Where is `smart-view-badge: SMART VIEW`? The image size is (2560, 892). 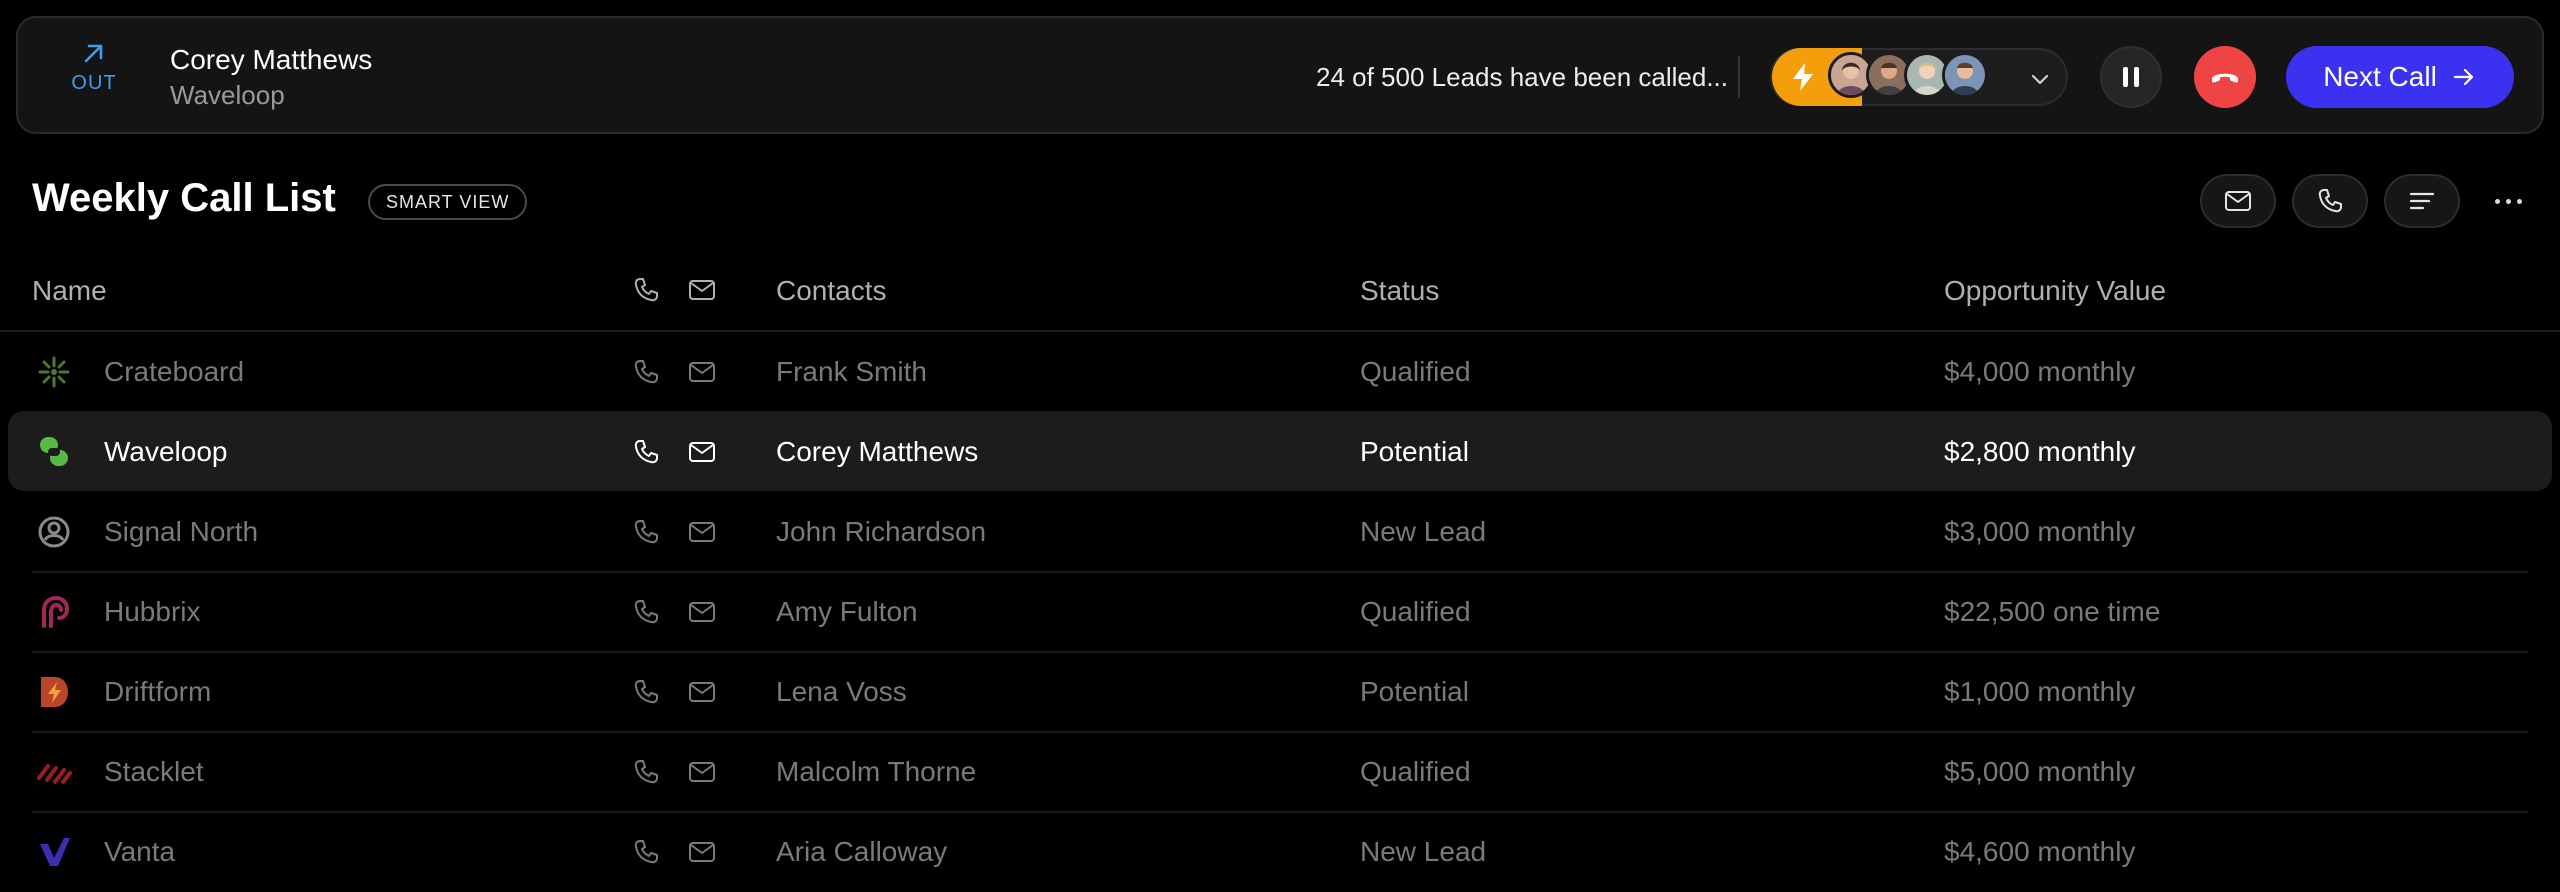
smart-view-badge: SMART VIEW is located at coordinates (448, 202).